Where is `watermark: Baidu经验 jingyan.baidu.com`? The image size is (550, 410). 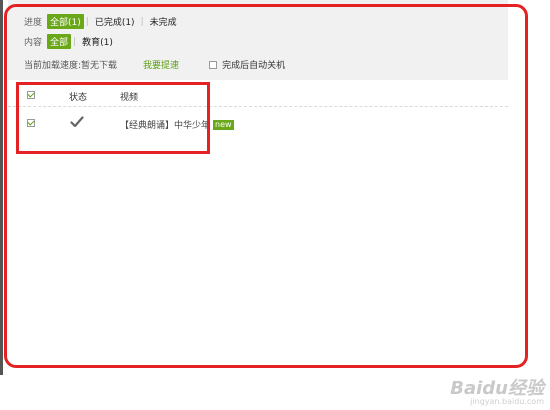 watermark: Baidu经验 jingyan.baidu.com is located at coordinates (497, 393).